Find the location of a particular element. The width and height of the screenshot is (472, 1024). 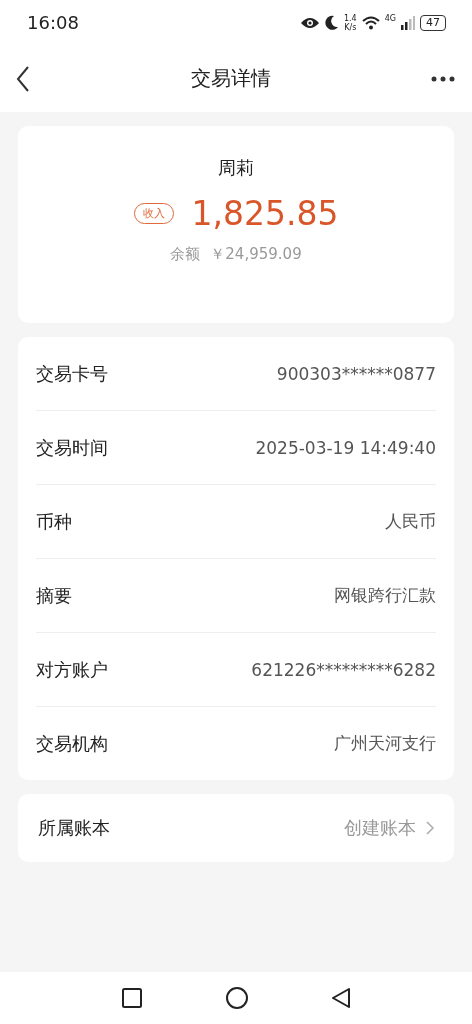

ledger-row: 所属账本 创建账本 is located at coordinates (236, 828).